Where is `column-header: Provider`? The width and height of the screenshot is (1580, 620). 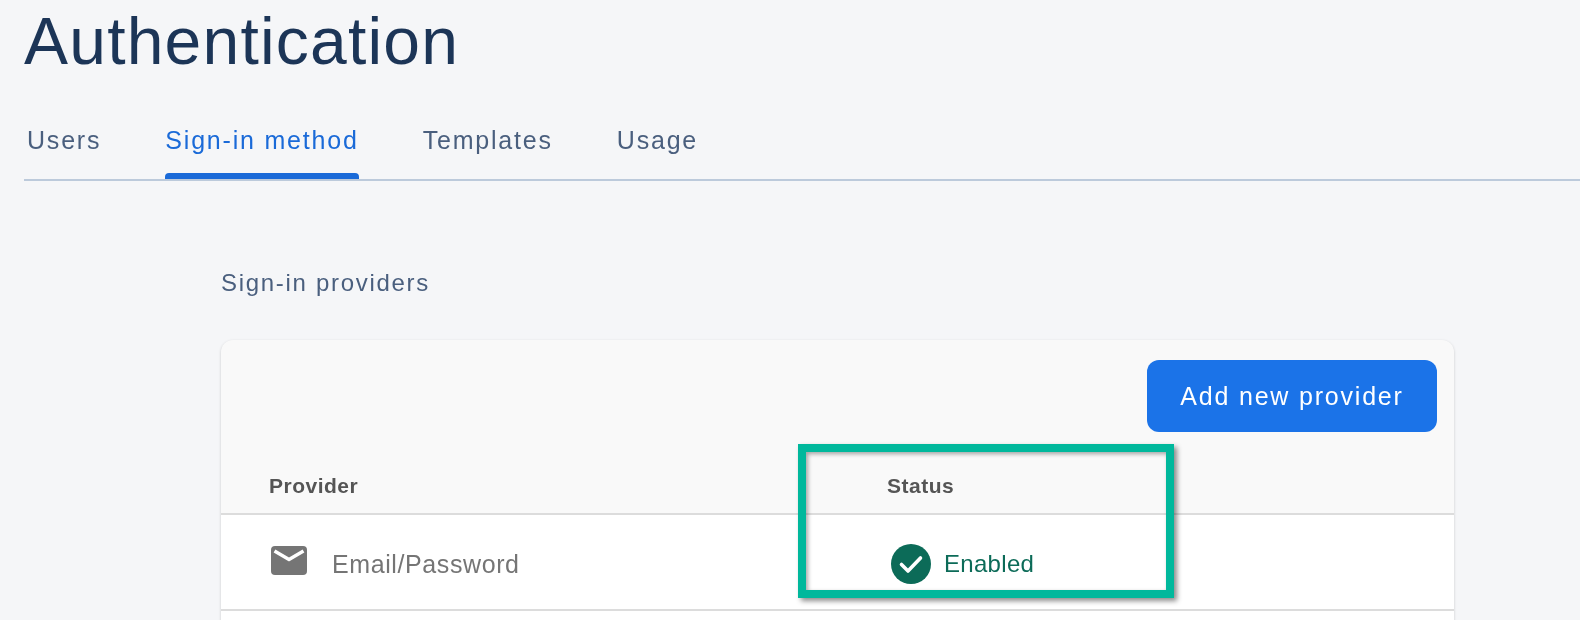
column-header: Provider is located at coordinates (314, 485).